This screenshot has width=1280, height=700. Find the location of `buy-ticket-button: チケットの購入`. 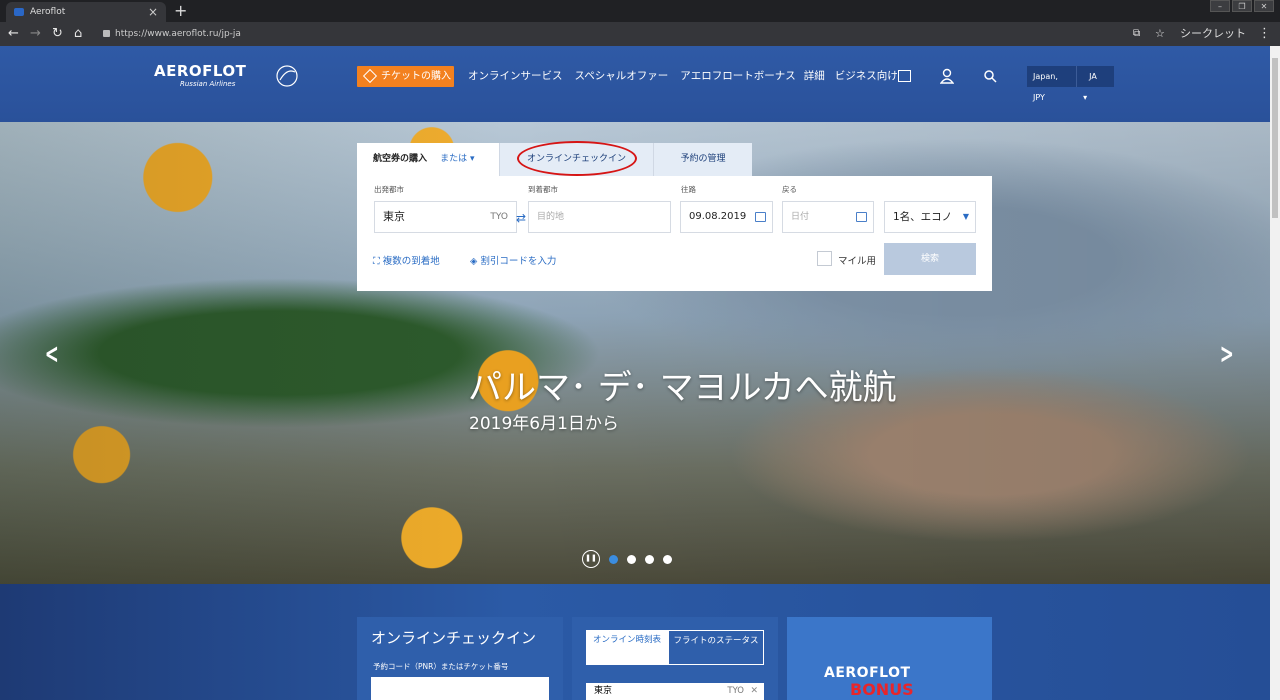

buy-ticket-button: チケットの購入 is located at coordinates (405, 76).